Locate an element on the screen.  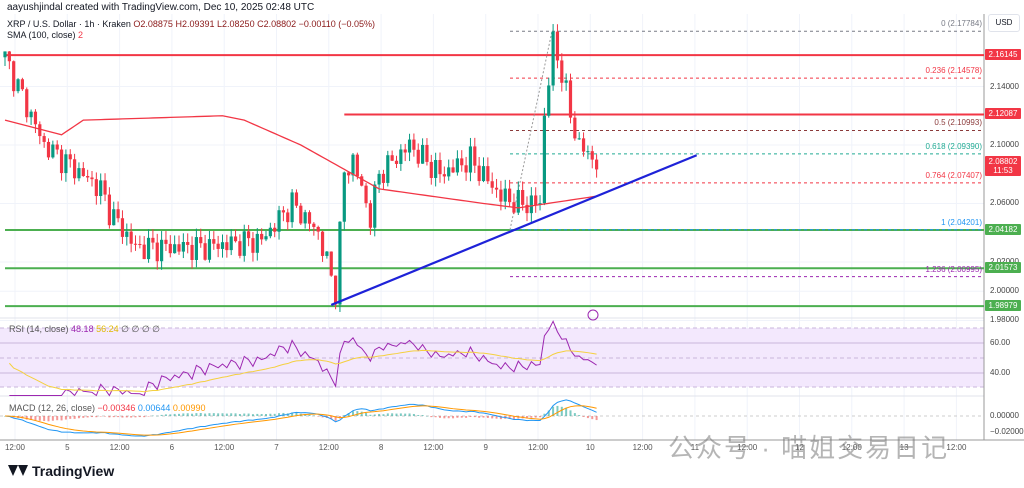
last-price-label: 2.08802 11:53 is located at coordinates (1003, 165).